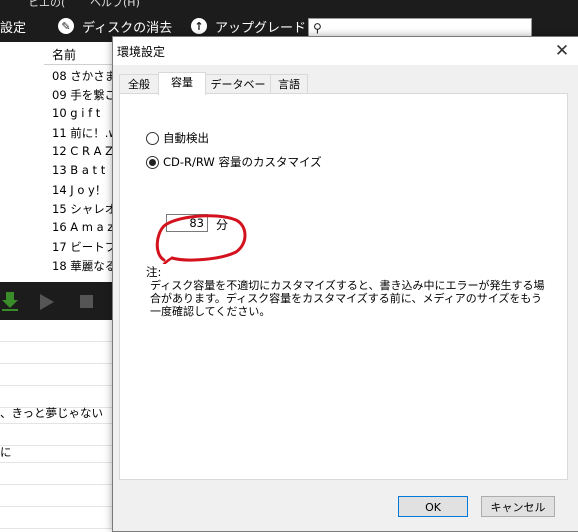 This screenshot has width=578, height=532. I want to click on settings-button: 設定, so click(13, 26).